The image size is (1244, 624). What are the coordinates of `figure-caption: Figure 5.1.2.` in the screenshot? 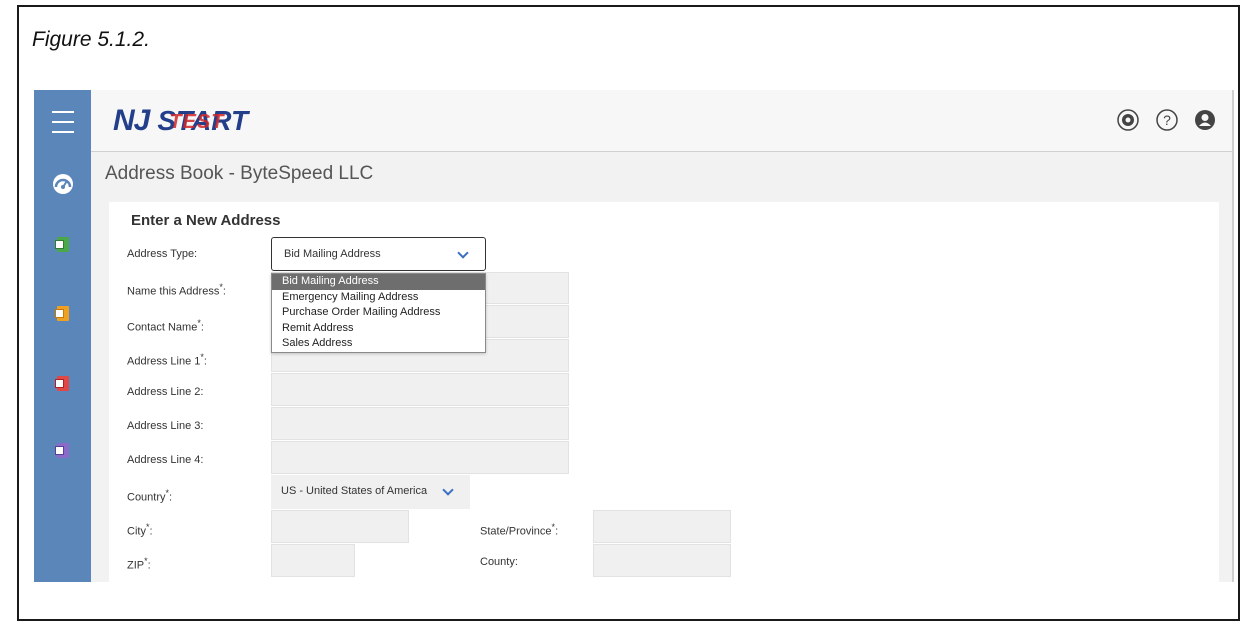 It's located at (91, 39).